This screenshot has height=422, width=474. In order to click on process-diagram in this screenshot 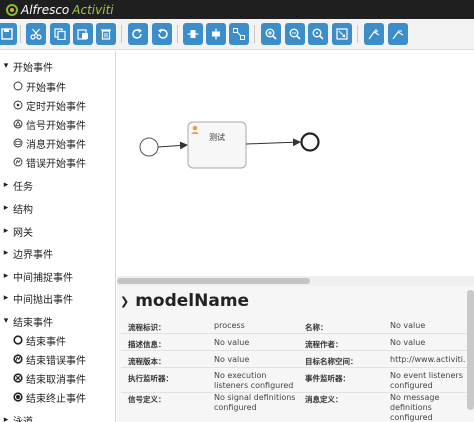, I will do `click(229, 145)`.